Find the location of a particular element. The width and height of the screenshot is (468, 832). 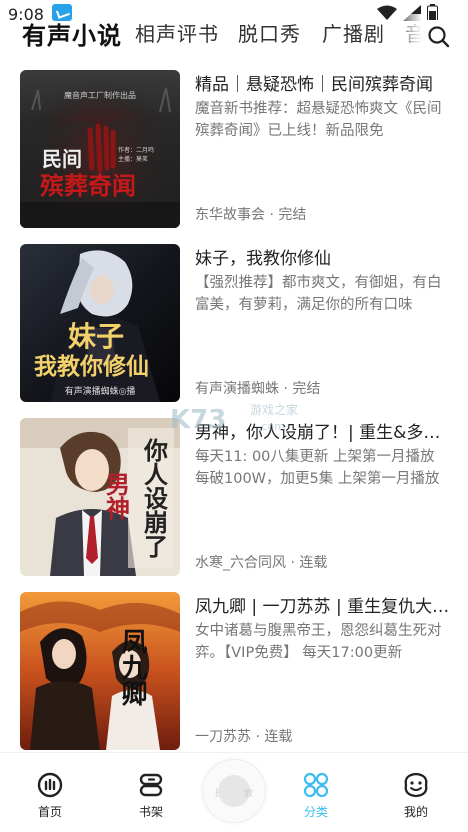

nav-home: 首页 is located at coordinates (50, 795).